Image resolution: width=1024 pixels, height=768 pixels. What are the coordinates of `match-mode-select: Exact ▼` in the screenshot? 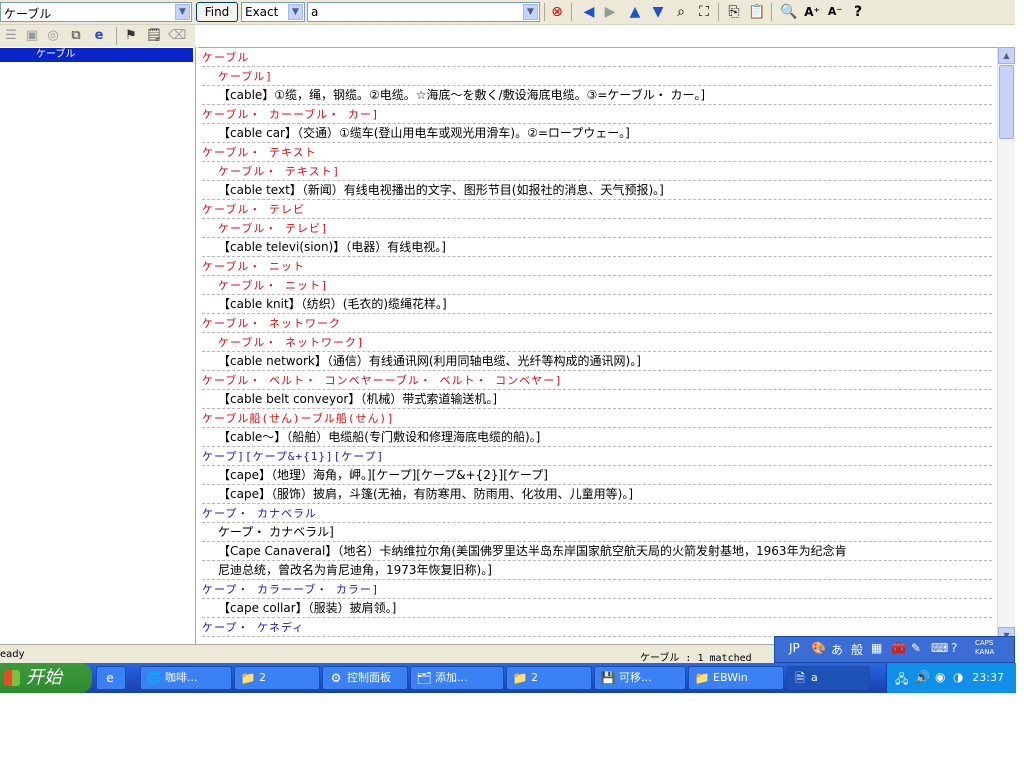 It's located at (273, 12).